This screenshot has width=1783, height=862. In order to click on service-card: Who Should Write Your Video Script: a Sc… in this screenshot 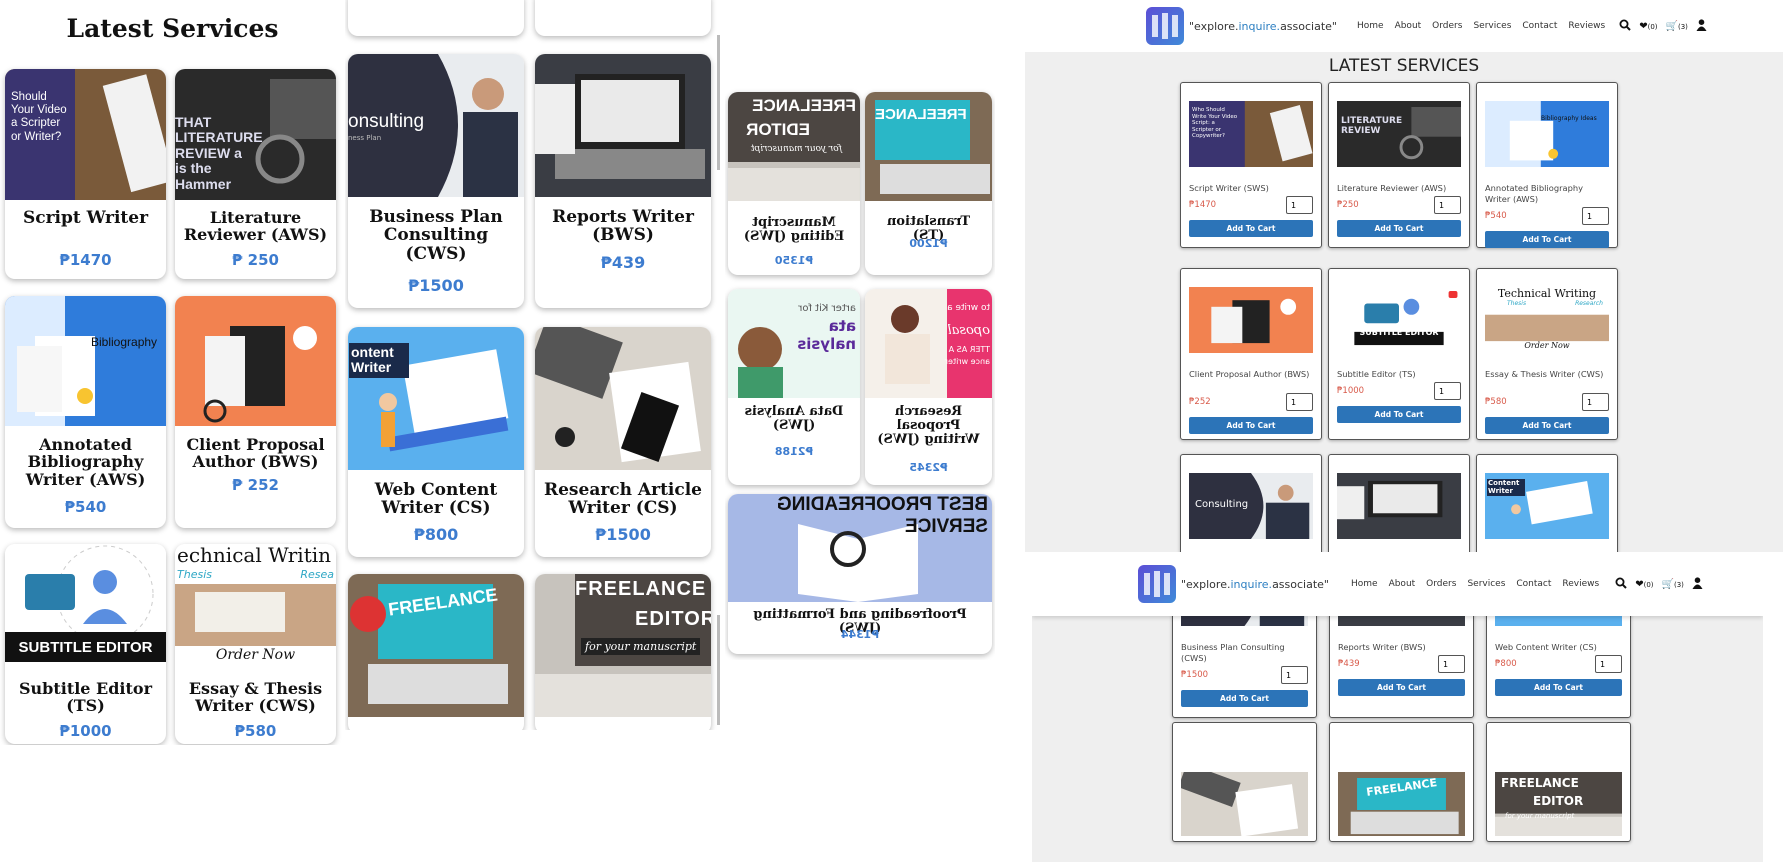, I will do `click(1251, 165)`.